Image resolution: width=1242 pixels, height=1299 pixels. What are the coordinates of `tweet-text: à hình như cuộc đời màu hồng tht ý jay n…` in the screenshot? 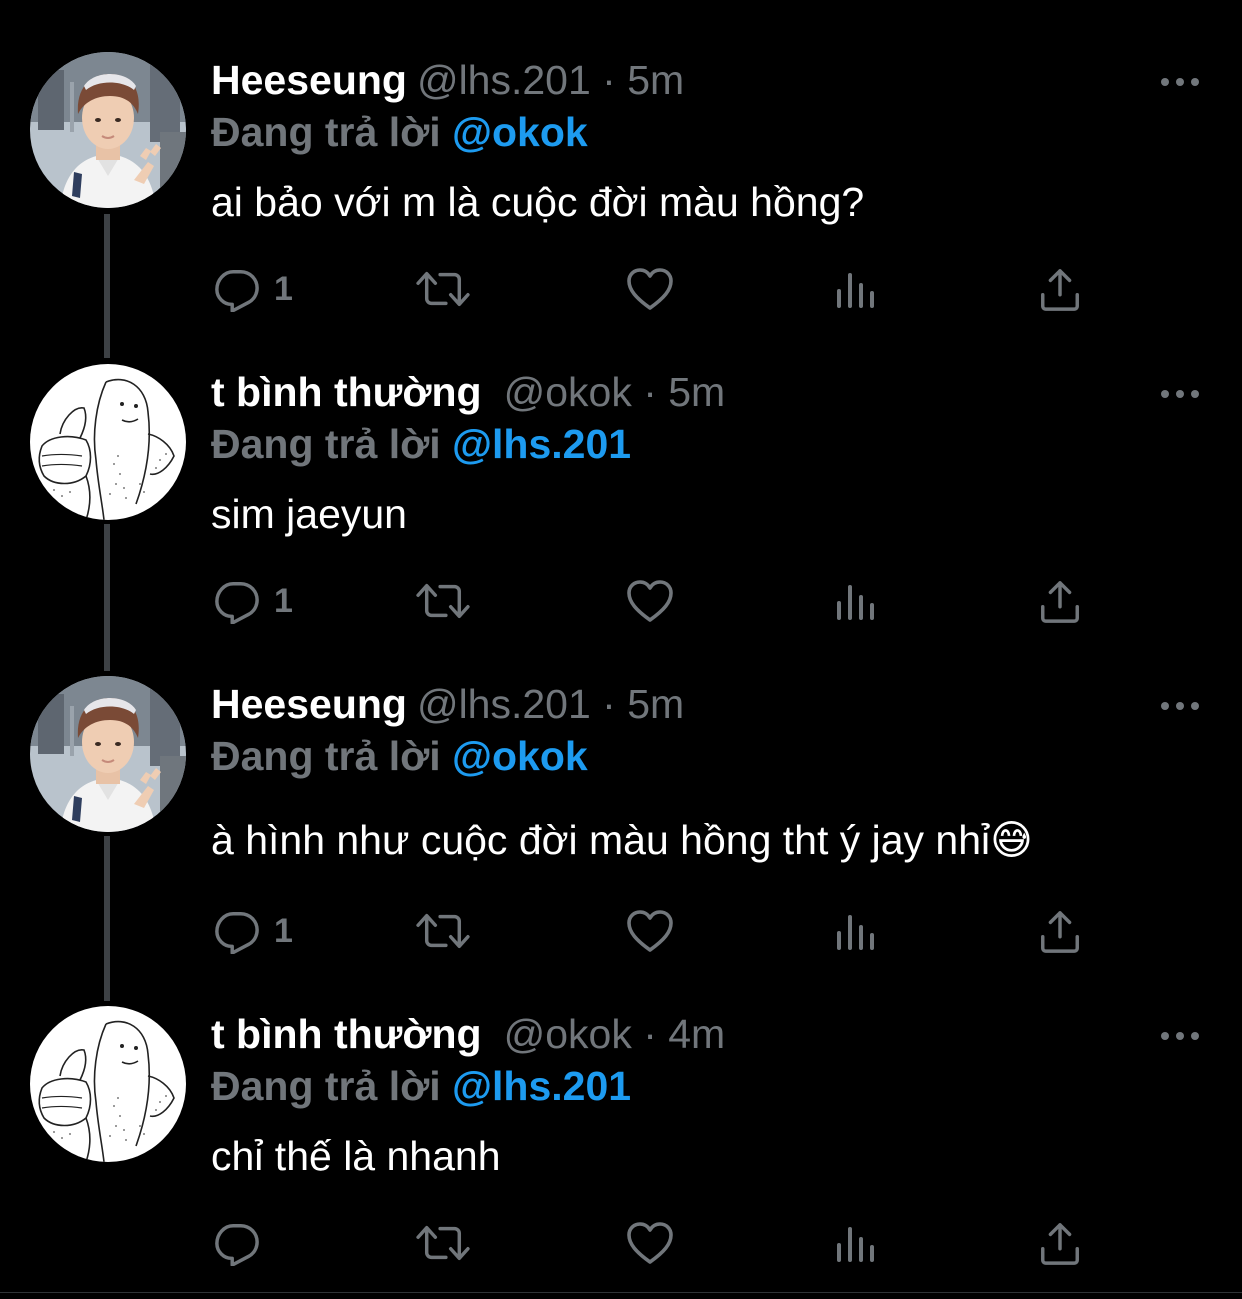 It's located at (601, 840).